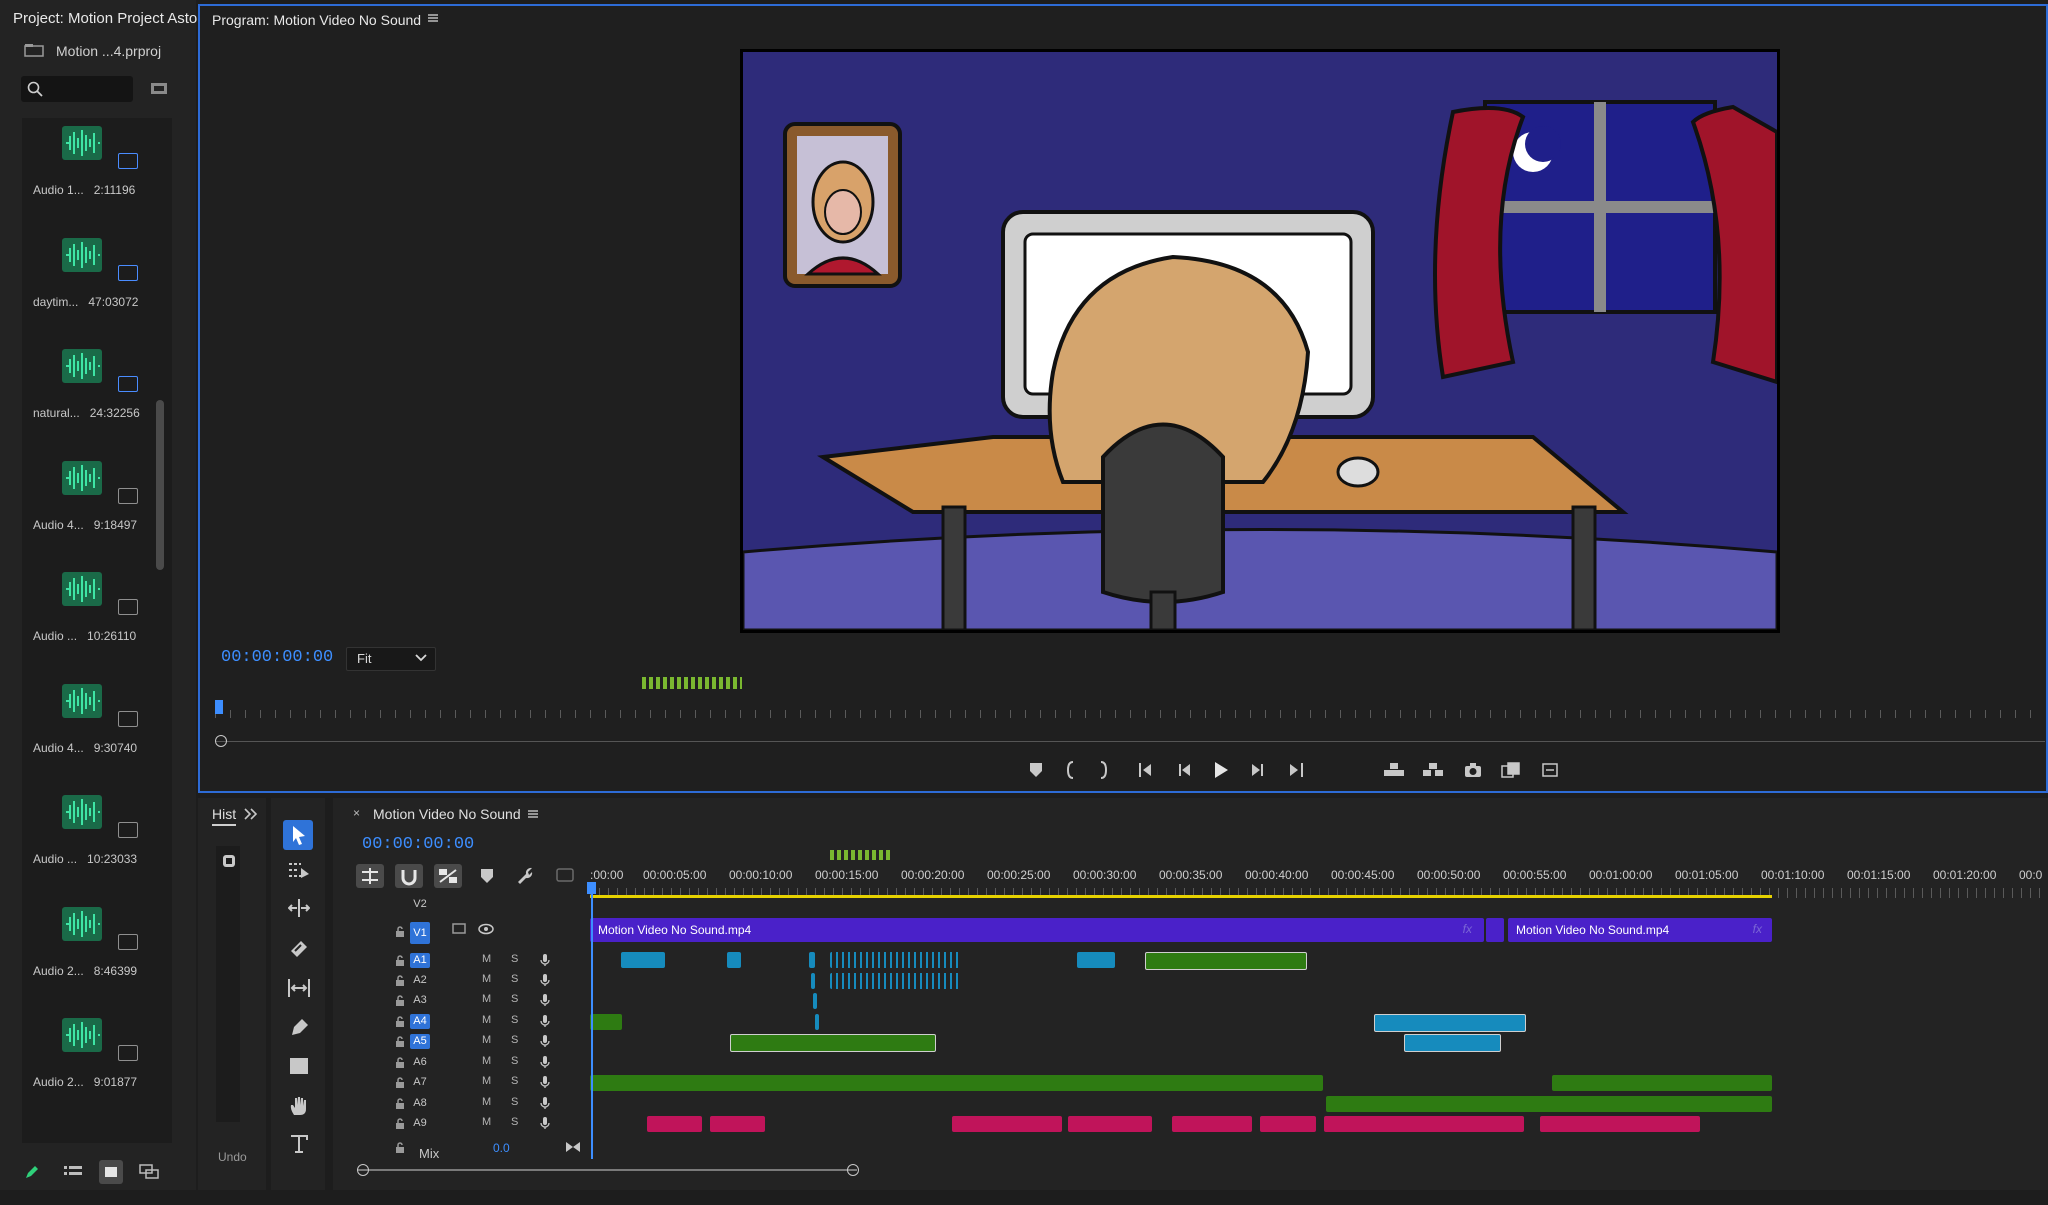 Image resolution: width=2048 pixels, height=1205 pixels. I want to click on list-item: Audio 2... 9:01877, so click(98, 1065).